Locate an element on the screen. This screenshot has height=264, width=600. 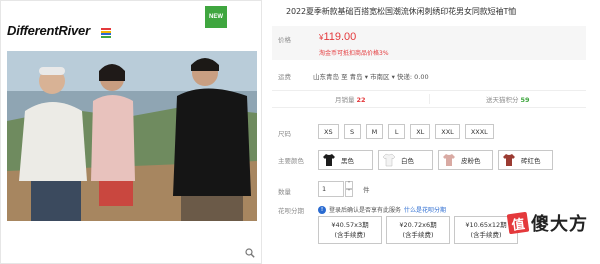
color-label: 主要颜色 is located at coordinates (291, 161).